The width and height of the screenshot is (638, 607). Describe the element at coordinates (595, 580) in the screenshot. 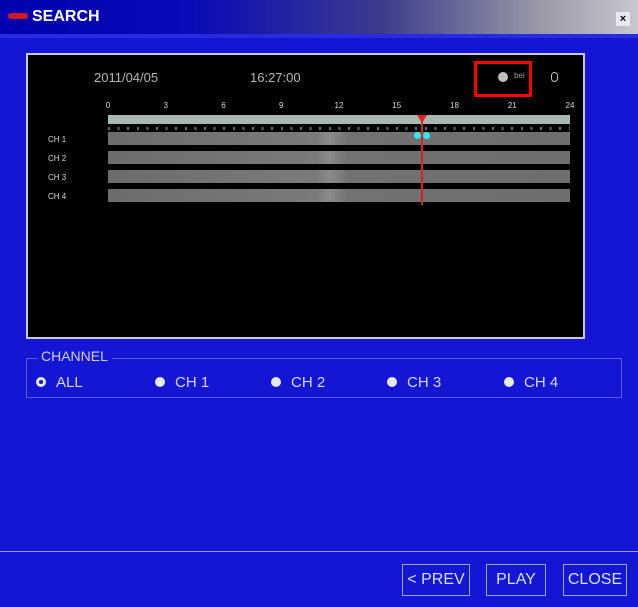

I see `close-button: CLOSE` at that location.